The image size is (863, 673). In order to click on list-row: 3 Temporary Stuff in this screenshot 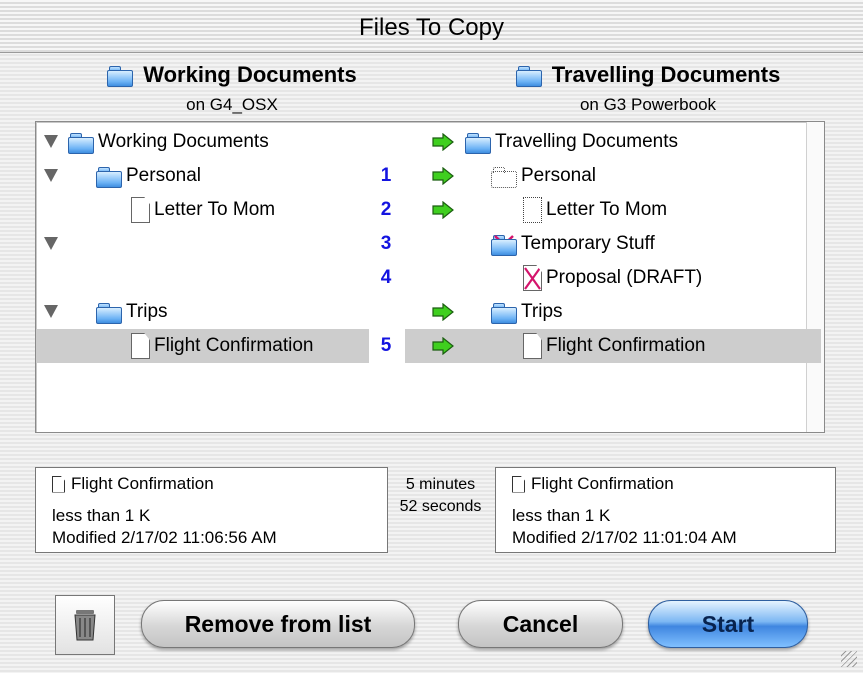, I will do `click(421, 244)`.